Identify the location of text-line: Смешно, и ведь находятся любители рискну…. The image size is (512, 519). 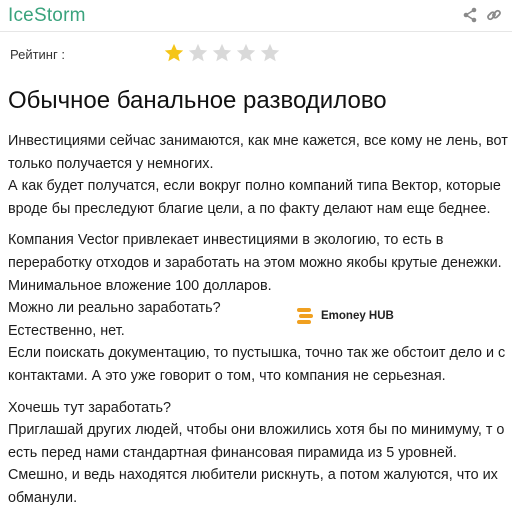
(253, 475).